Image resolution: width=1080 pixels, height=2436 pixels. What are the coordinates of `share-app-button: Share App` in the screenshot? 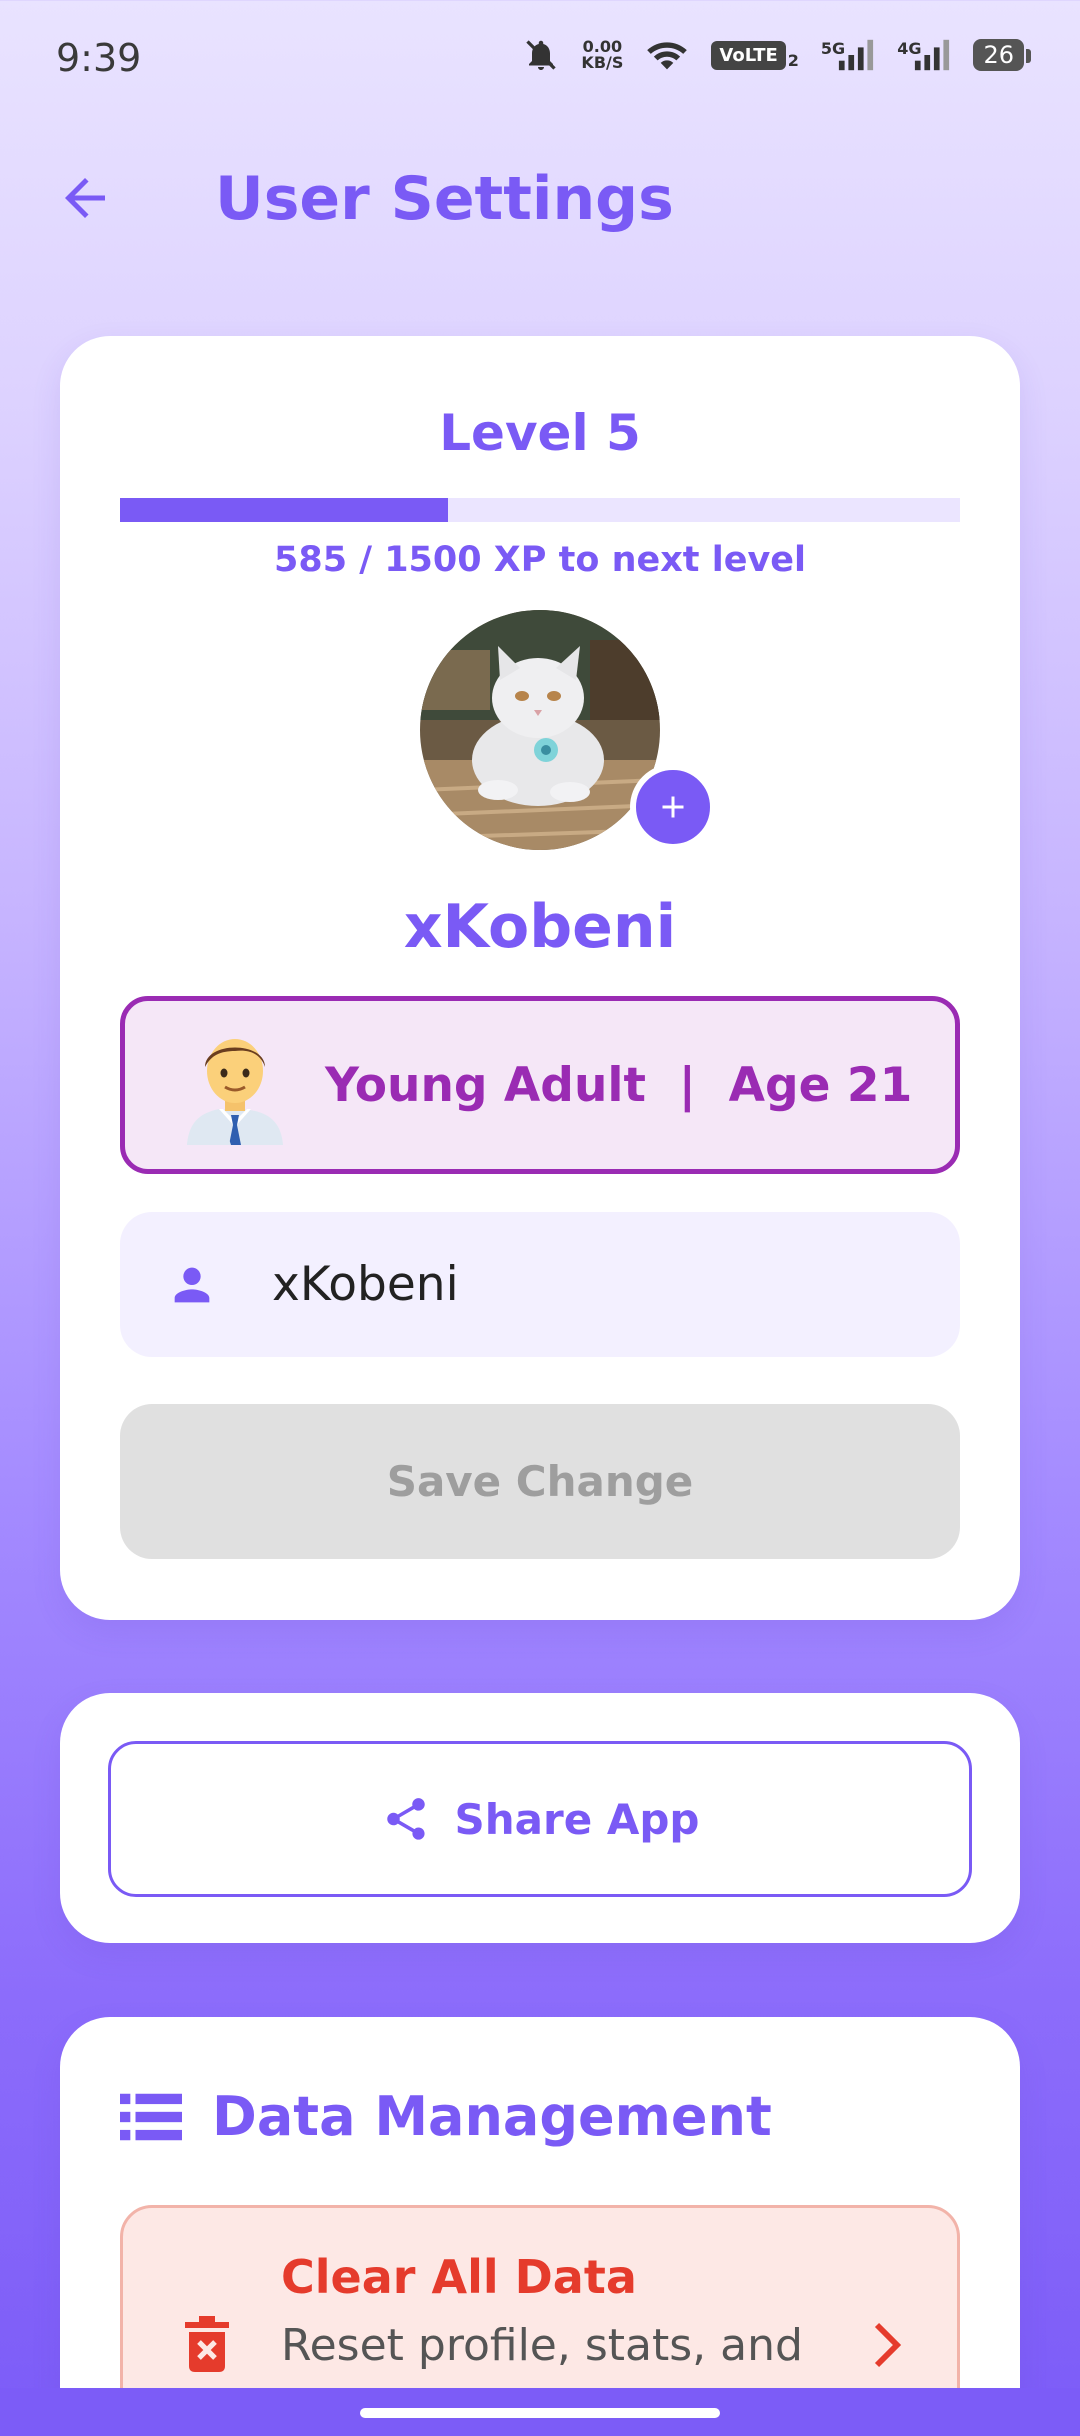 It's located at (540, 1819).